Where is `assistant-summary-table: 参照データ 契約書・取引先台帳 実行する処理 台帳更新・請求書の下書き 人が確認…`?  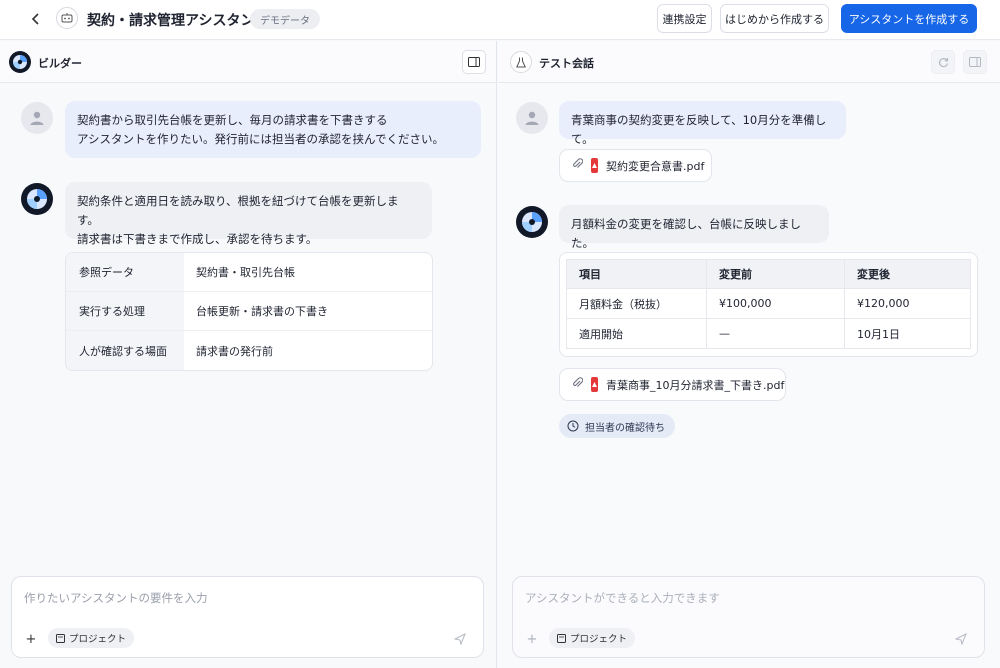
assistant-summary-table: 参照データ 契約書・取引先台帳 実行する処理 台帳更新・請求書の下書き 人が確認… is located at coordinates (249, 311).